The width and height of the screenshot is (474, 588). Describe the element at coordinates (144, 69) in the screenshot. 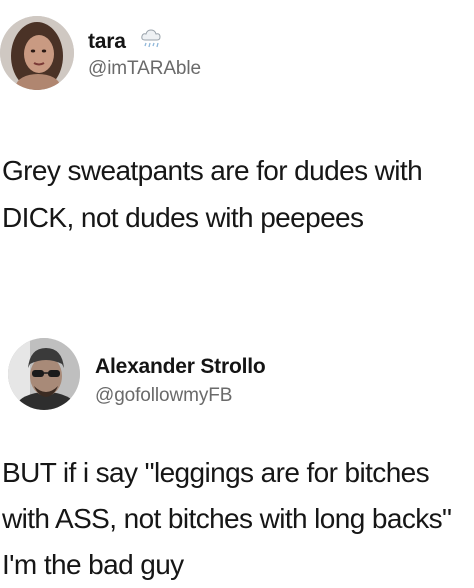

I see `author-handle: @imTARAble` at that location.